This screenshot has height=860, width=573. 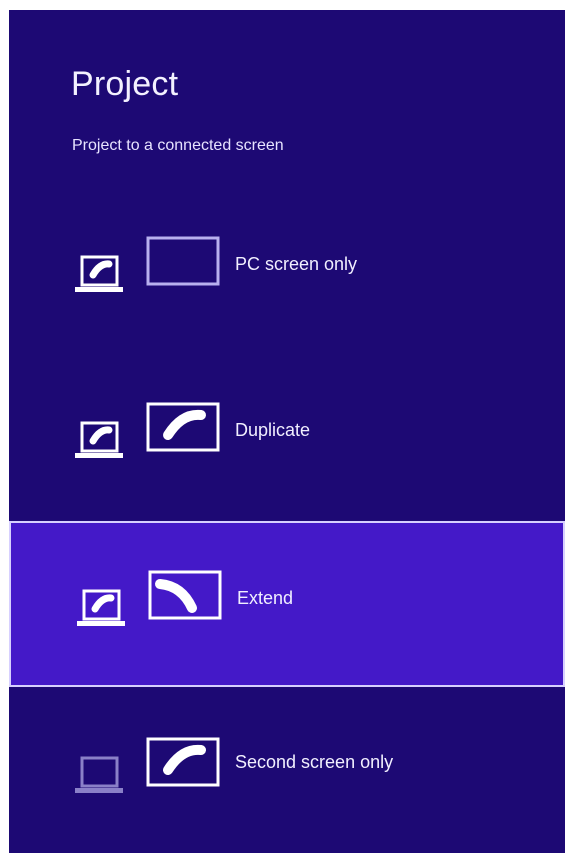 I want to click on option-label: Extend, so click(x=265, y=598).